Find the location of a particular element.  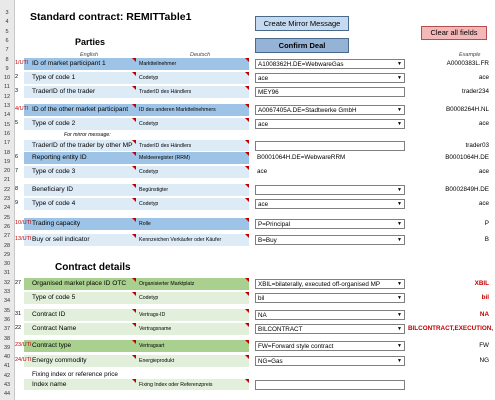

sheet-row-number: 42 is located at coordinates (7, 376).